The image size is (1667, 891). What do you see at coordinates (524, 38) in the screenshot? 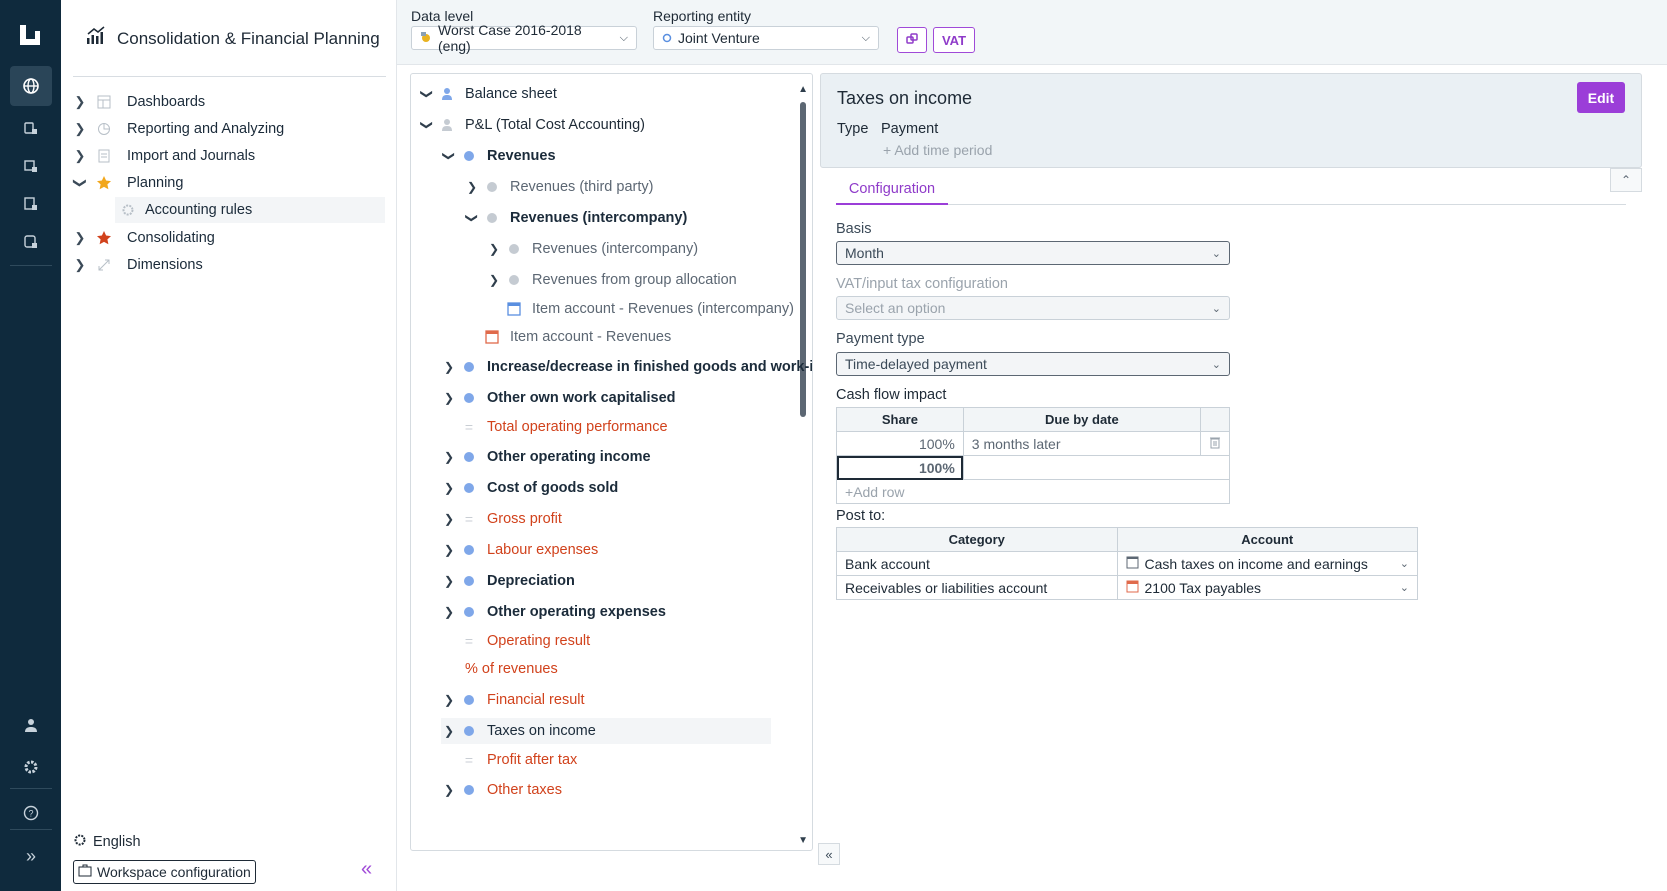
I see `data-level-select: Worst Case 2016-2018 (eng) ⌵` at bounding box center [524, 38].